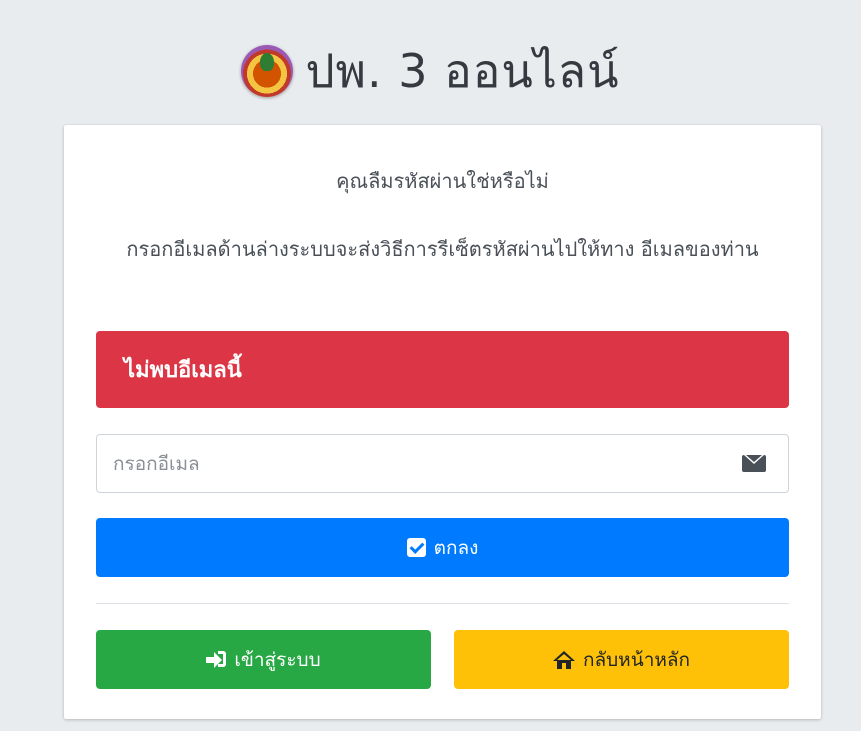 The image size is (861, 731). Describe the element at coordinates (754, 463) in the screenshot. I see `envelope-icon` at that location.